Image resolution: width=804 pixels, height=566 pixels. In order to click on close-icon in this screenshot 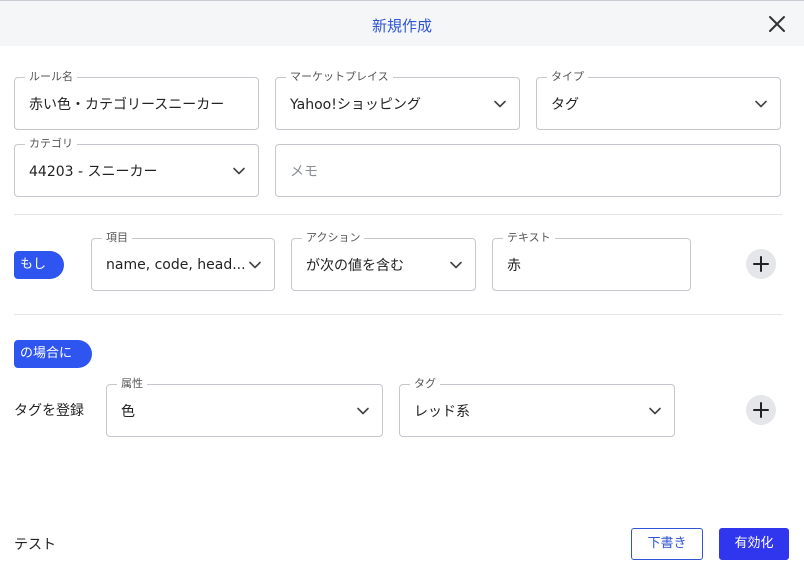, I will do `click(777, 24)`.